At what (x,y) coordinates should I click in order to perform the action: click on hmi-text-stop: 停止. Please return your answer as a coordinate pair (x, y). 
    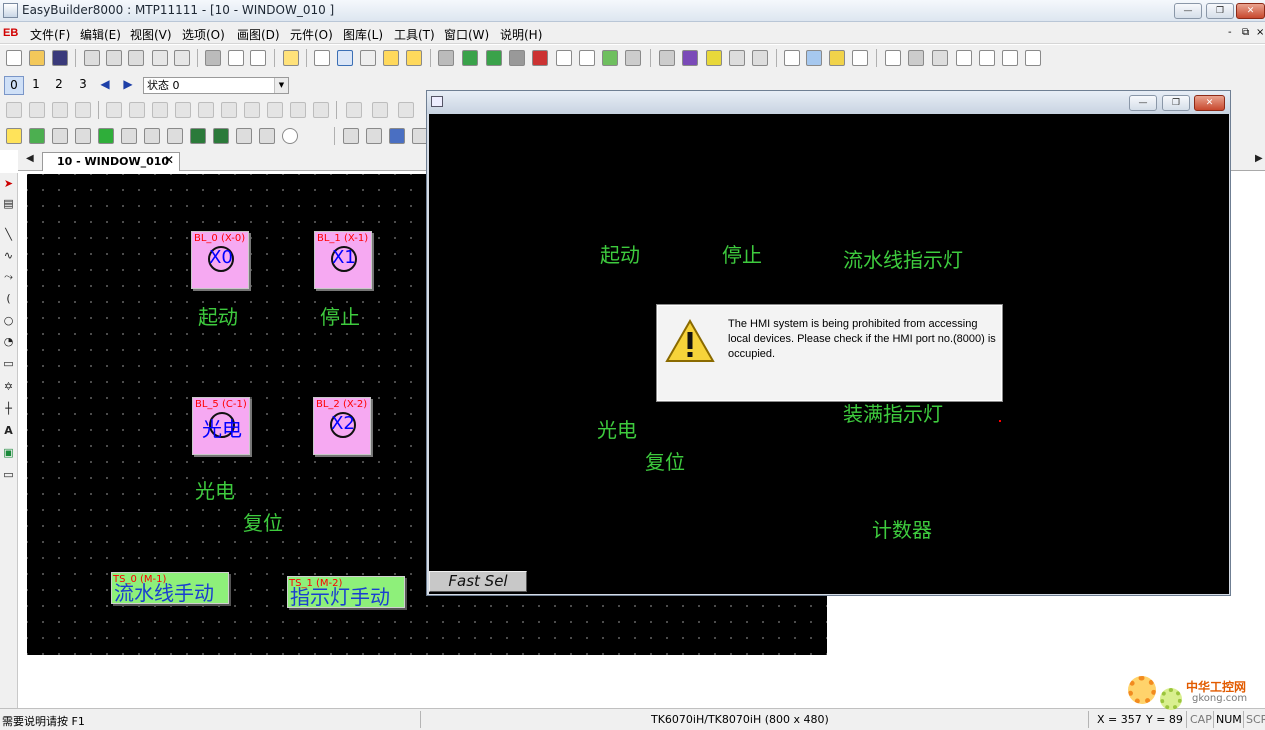
    Looking at the image, I should click on (742, 253).